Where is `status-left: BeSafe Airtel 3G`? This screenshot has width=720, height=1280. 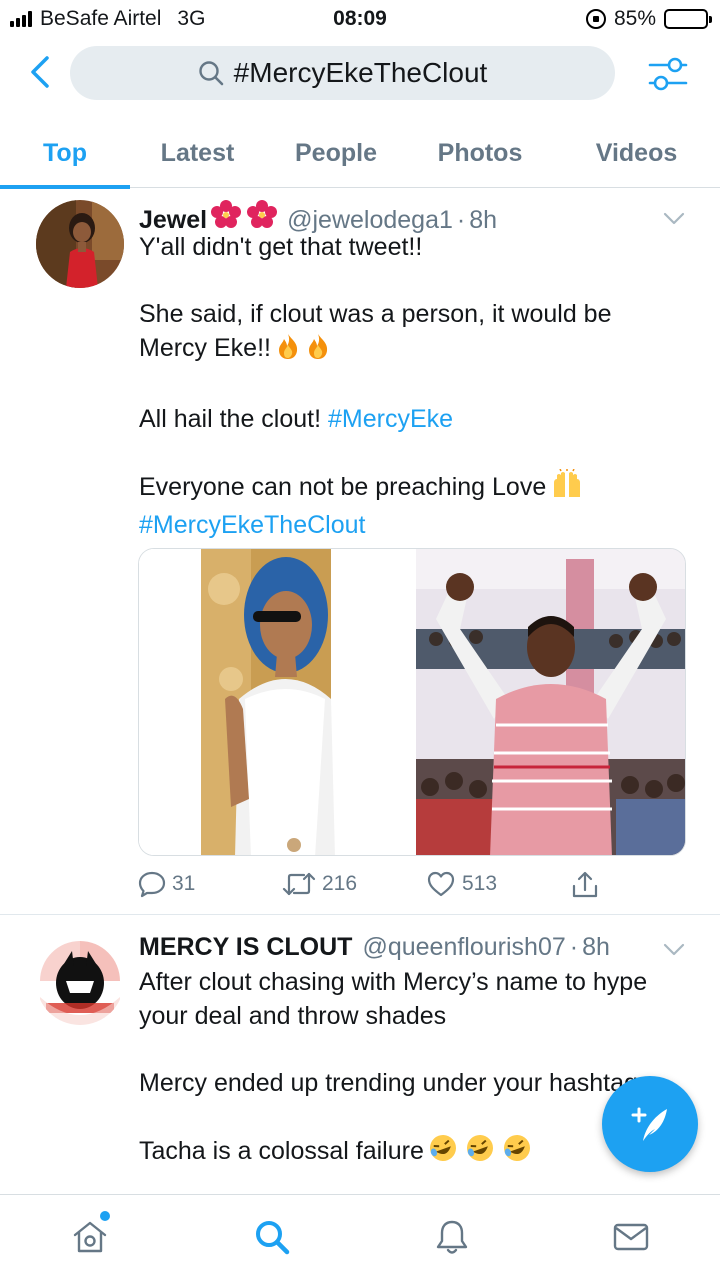
status-left: BeSafe Airtel 3G is located at coordinates (107, 19).